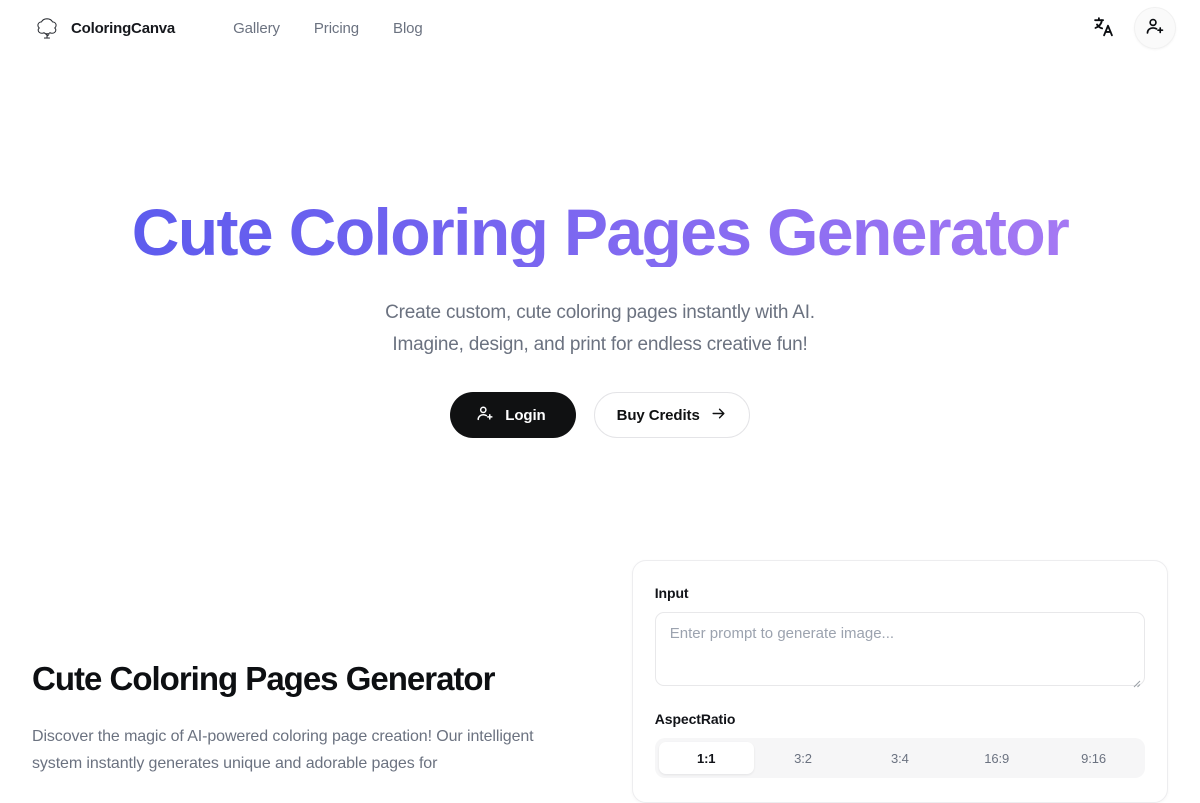 The image size is (1200, 803). I want to click on prompt-wrapper, so click(899, 646).